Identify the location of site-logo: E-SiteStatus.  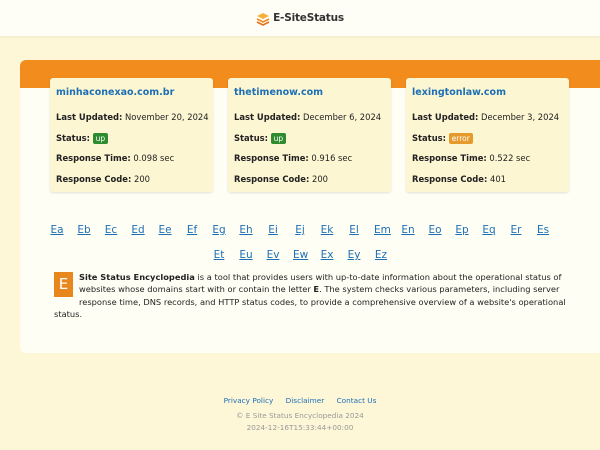
(300, 18).